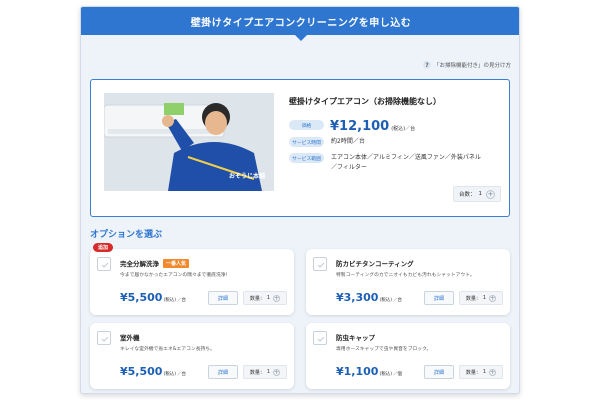 This screenshot has width=600, height=400. I want to click on service-title: 壁掛けタイプエアコン（お掃除機能なし）, so click(365, 101).